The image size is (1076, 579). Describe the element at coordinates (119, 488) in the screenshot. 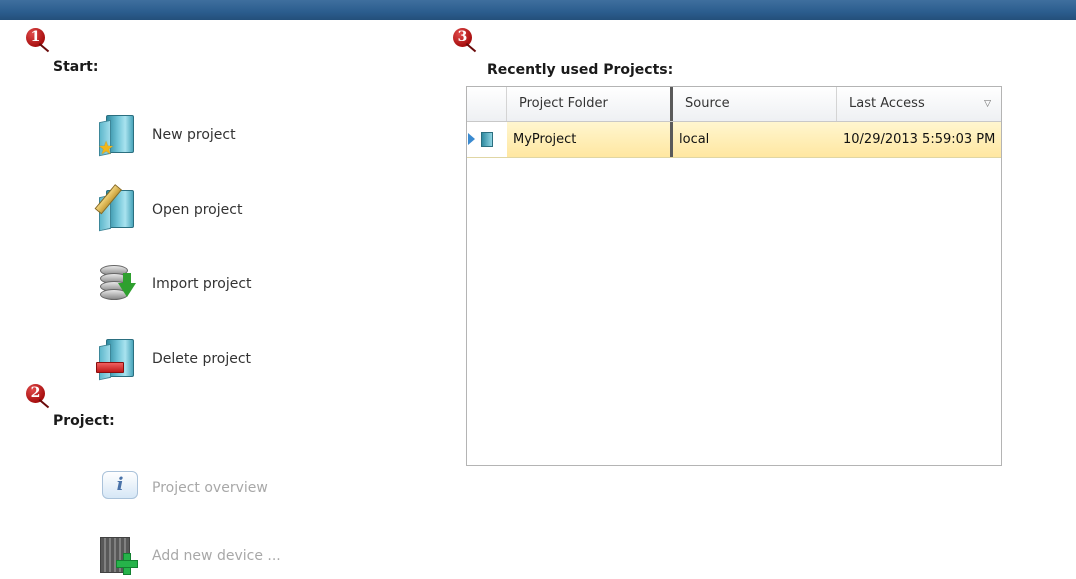

I see `info-icon: i` at that location.